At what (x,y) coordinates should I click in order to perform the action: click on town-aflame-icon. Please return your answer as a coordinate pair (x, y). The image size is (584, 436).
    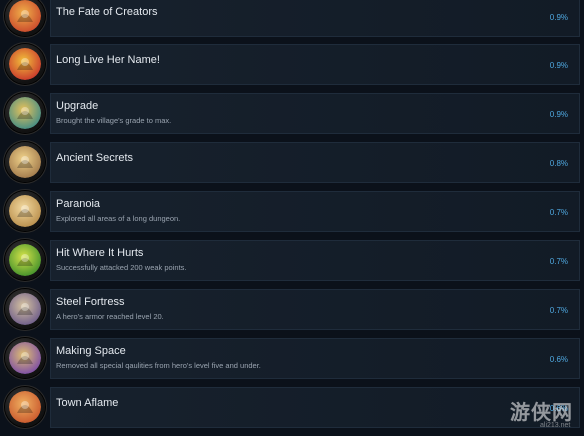
    Looking at the image, I should click on (25, 407).